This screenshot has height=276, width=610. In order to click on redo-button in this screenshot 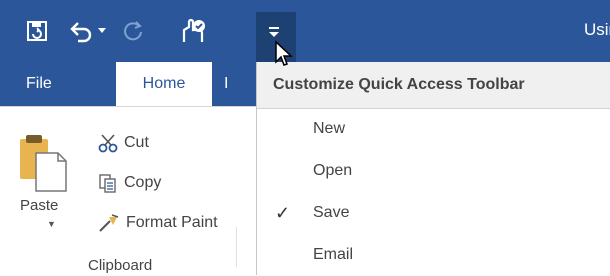, I will do `click(134, 31)`.